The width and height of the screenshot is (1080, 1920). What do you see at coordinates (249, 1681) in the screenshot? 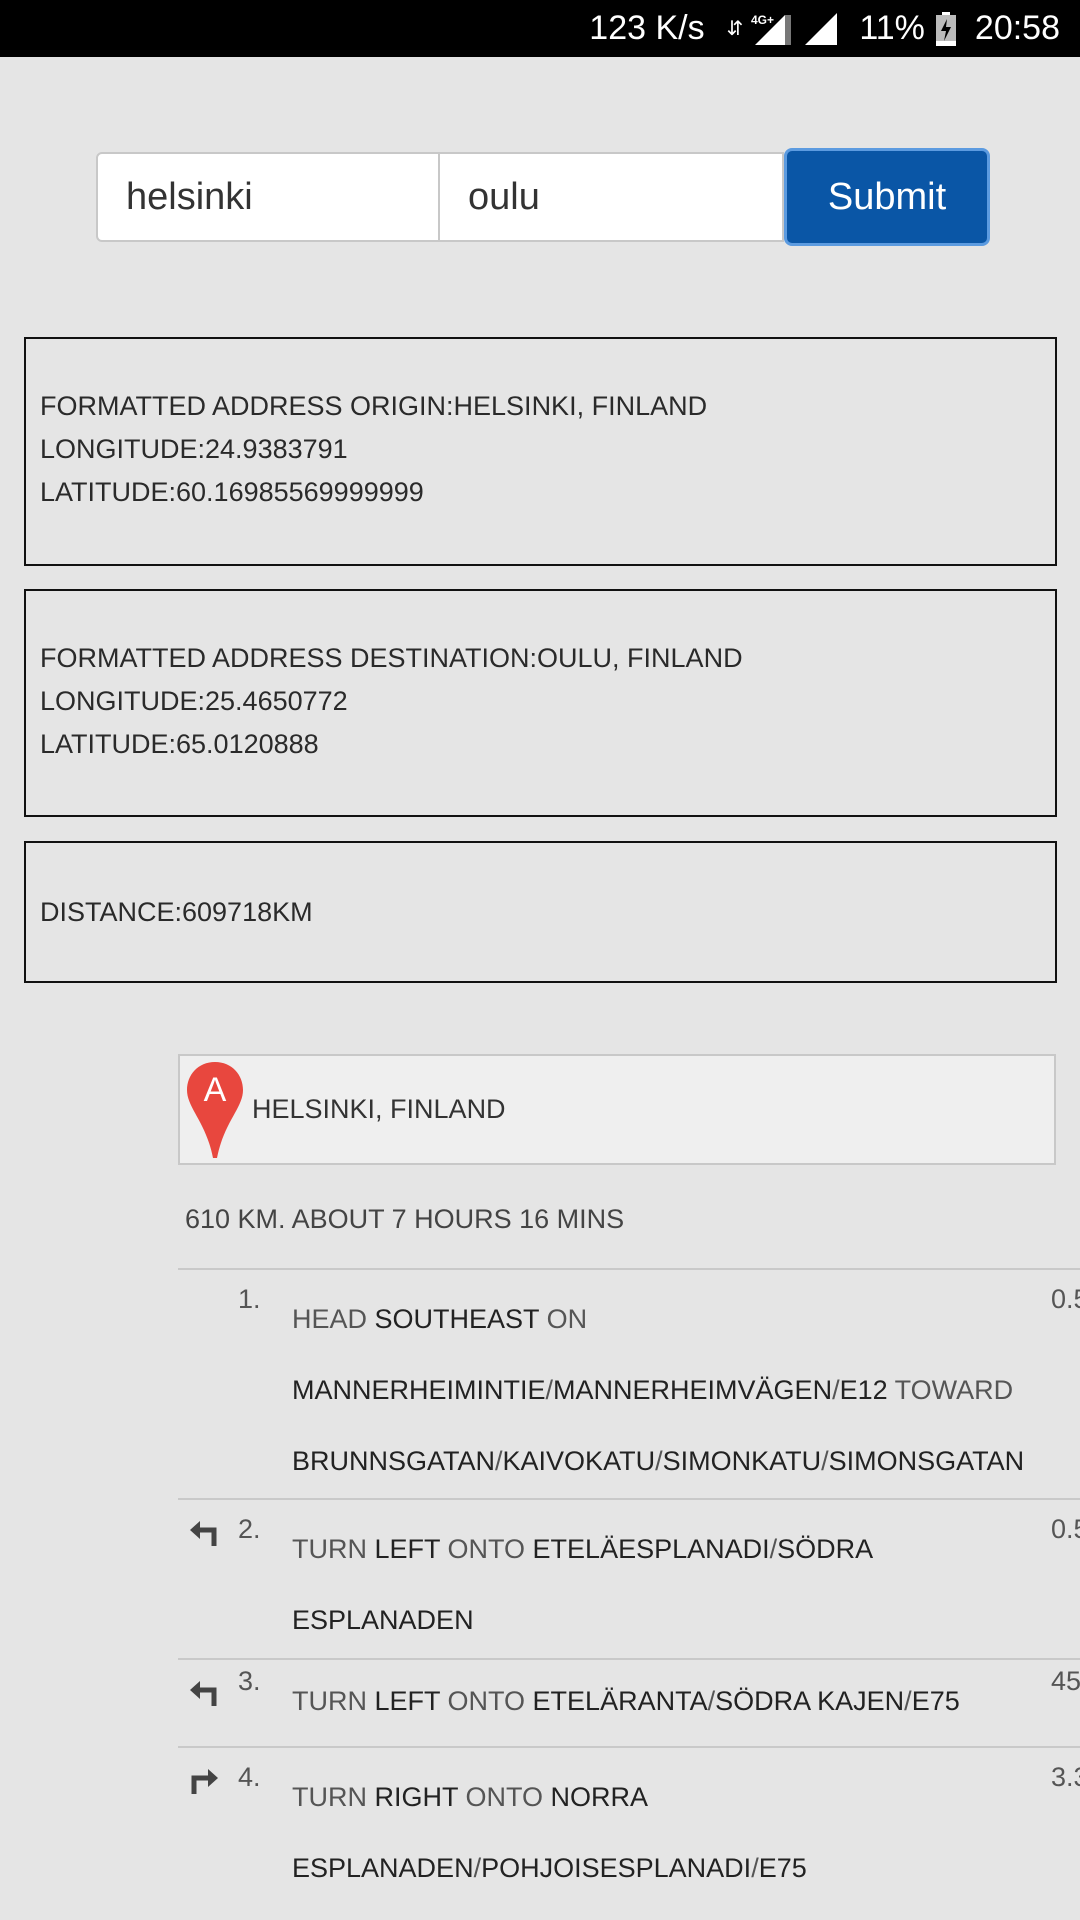
I see `step-number: 3.` at bounding box center [249, 1681].